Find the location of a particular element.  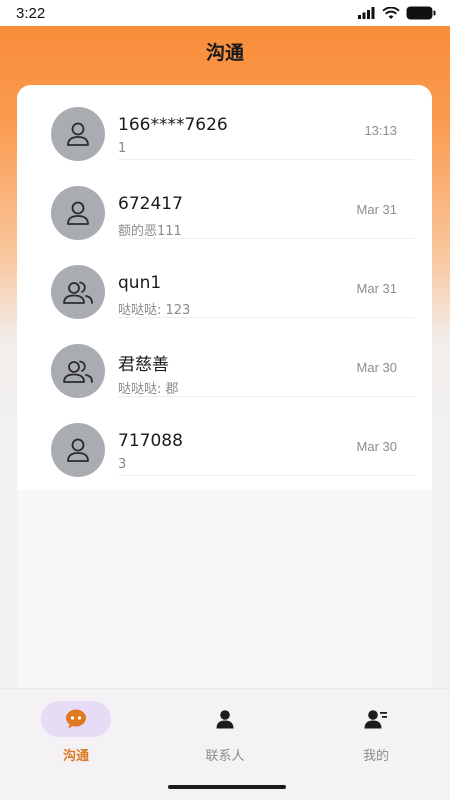

conversation-name: 君慈善 is located at coordinates (143, 365).